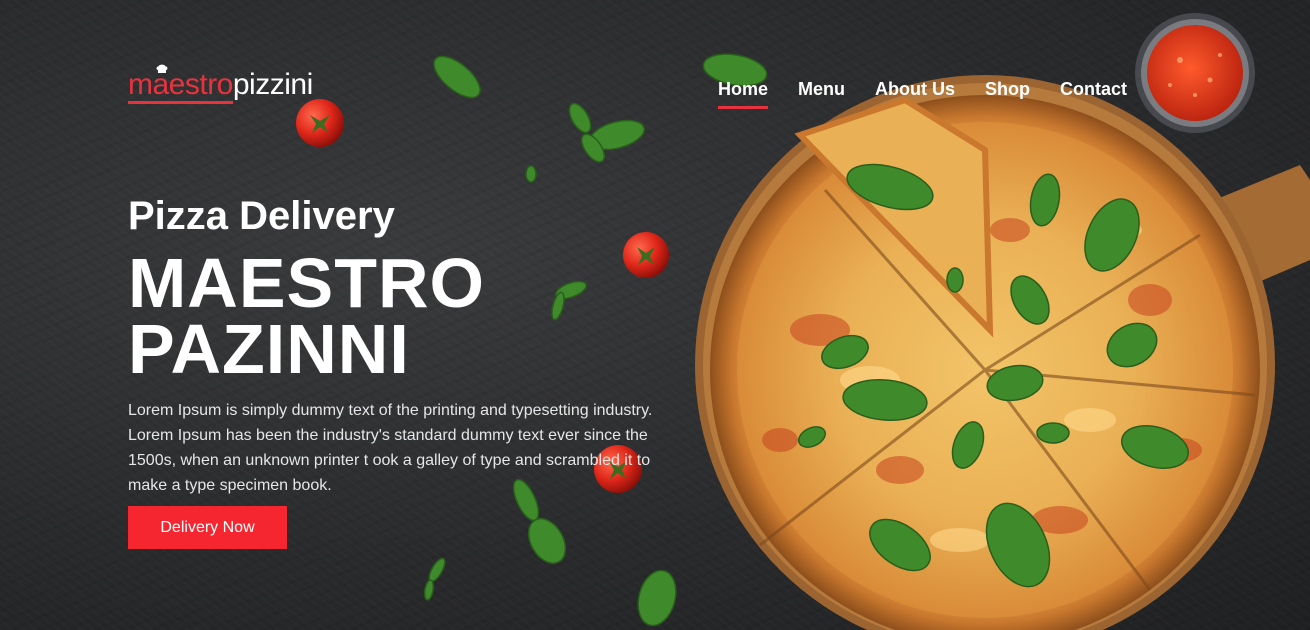 The width and height of the screenshot is (1310, 630). Describe the element at coordinates (1093, 89) in the screenshot. I see `nav-link-contact: Contact` at that location.